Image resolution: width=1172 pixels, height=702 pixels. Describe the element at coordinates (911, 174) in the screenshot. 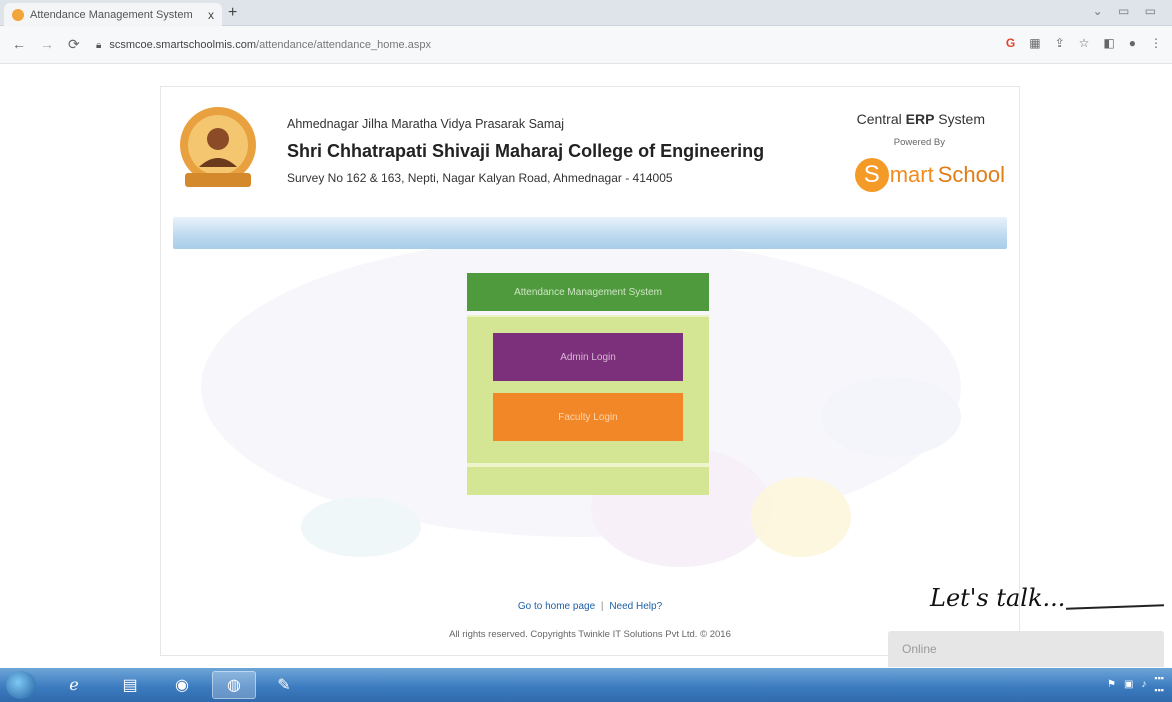

I see `brand-mart: mart` at that location.